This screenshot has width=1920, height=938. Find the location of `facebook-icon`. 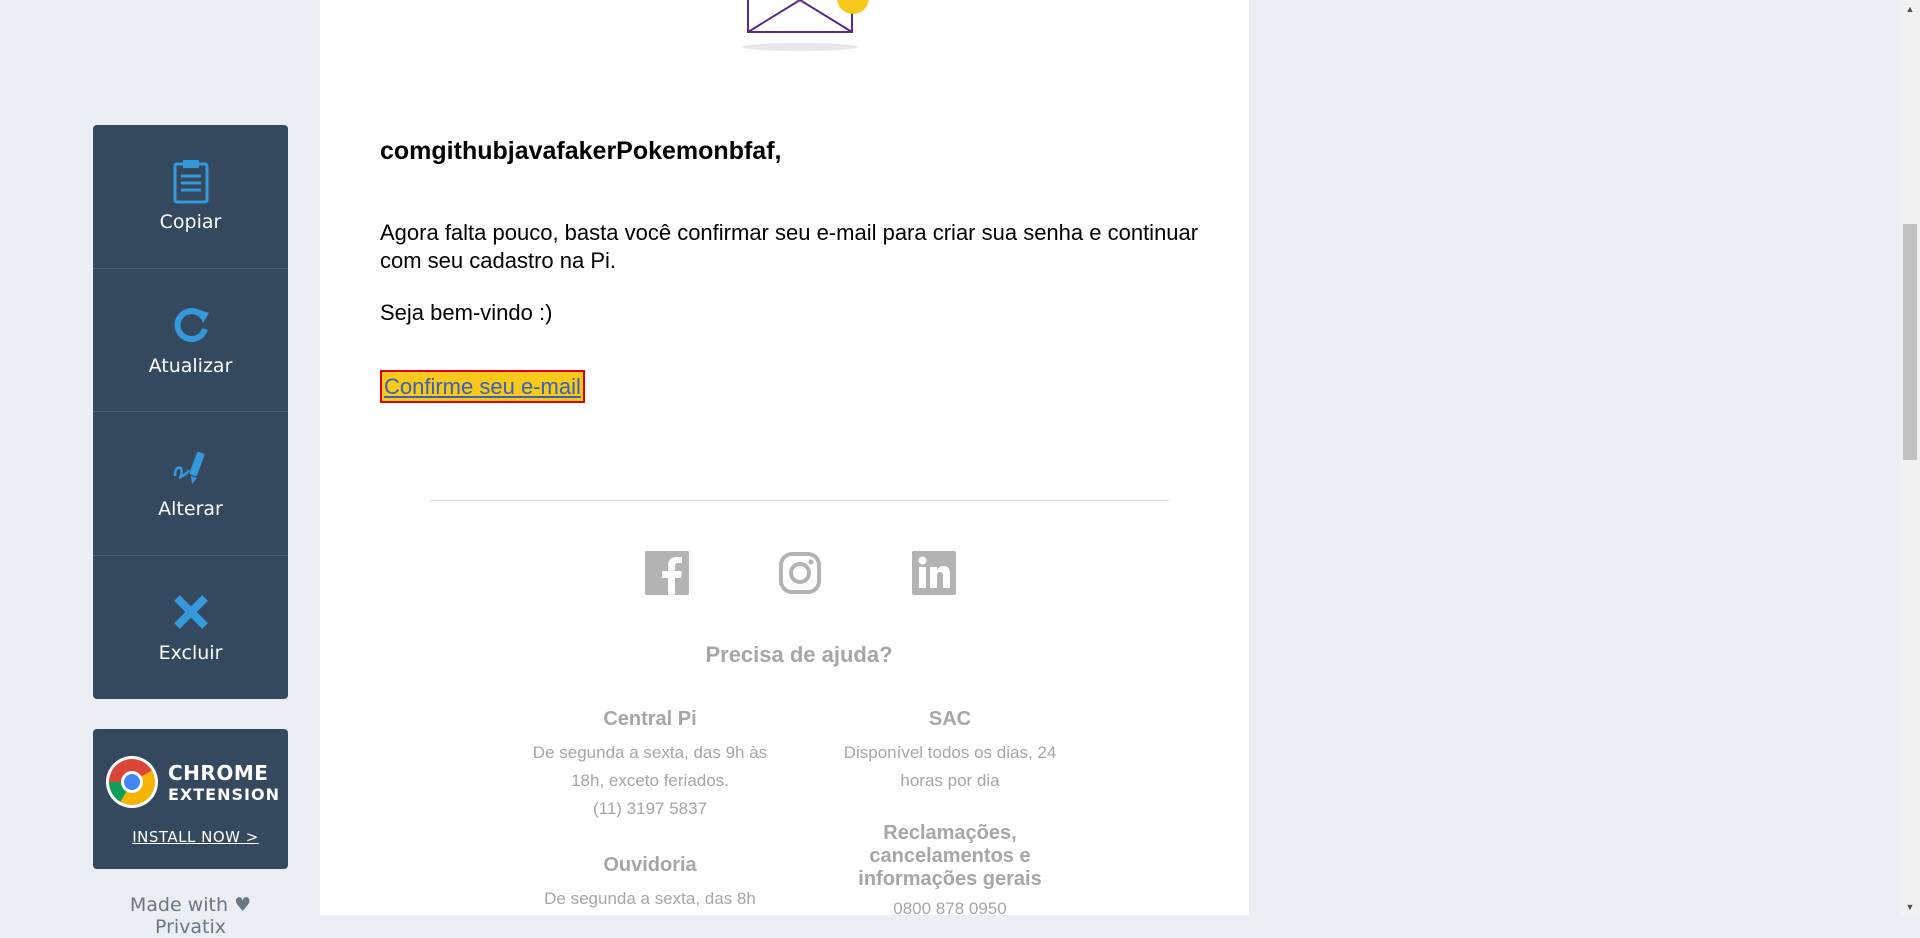

facebook-icon is located at coordinates (667, 573).